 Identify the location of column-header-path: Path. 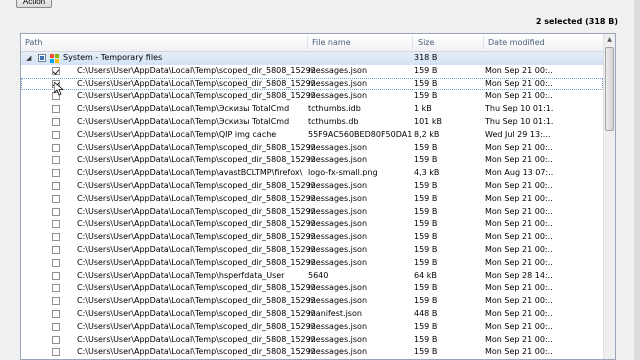
(164, 42).